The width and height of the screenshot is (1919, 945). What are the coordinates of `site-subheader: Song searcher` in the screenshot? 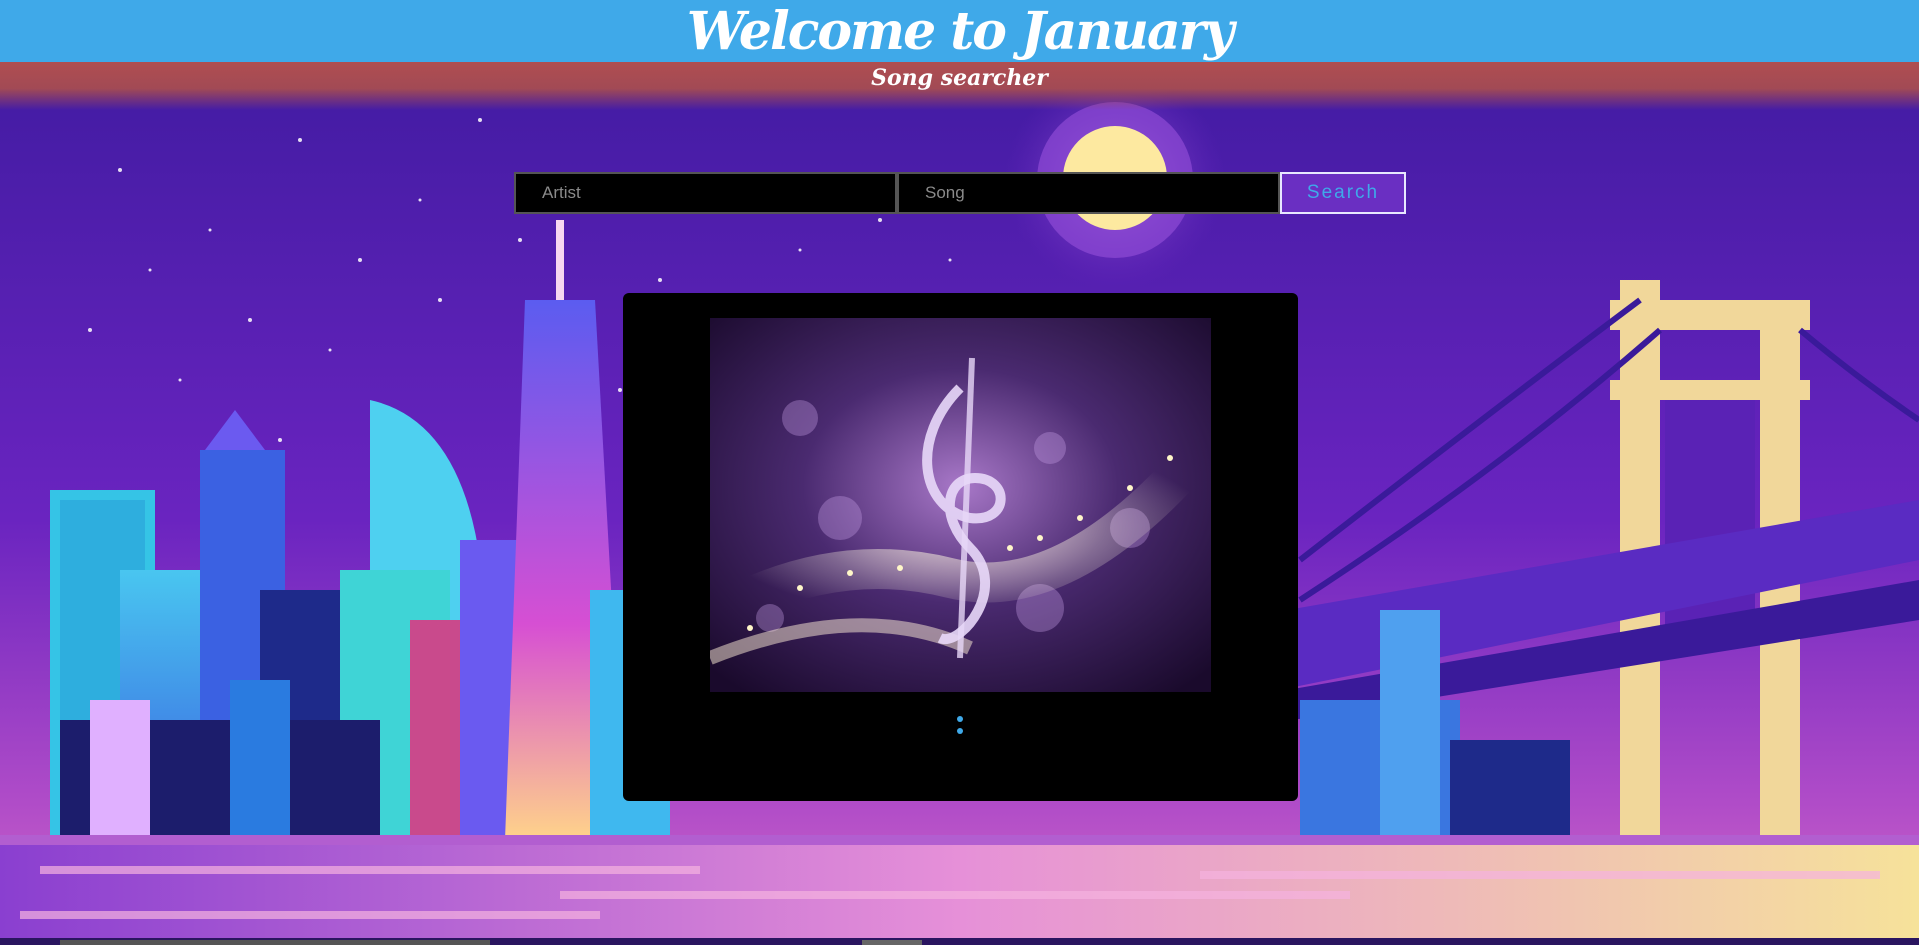 It's located at (959, 86).